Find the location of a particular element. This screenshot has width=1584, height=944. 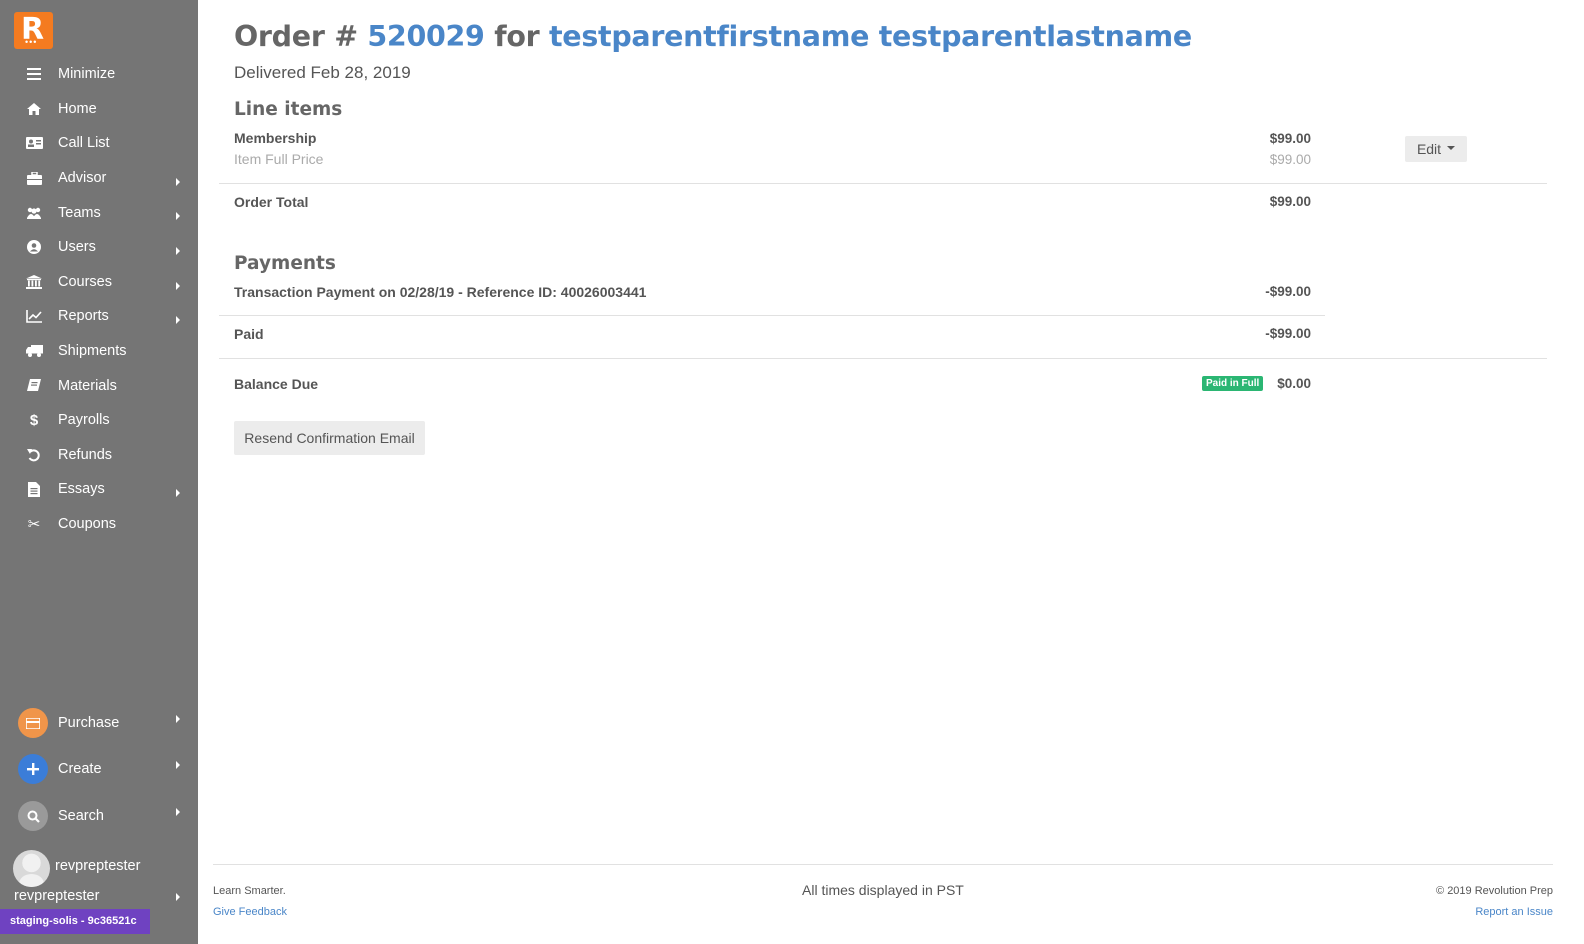

balance-due-amount: $0.00 is located at coordinates (1294, 383).